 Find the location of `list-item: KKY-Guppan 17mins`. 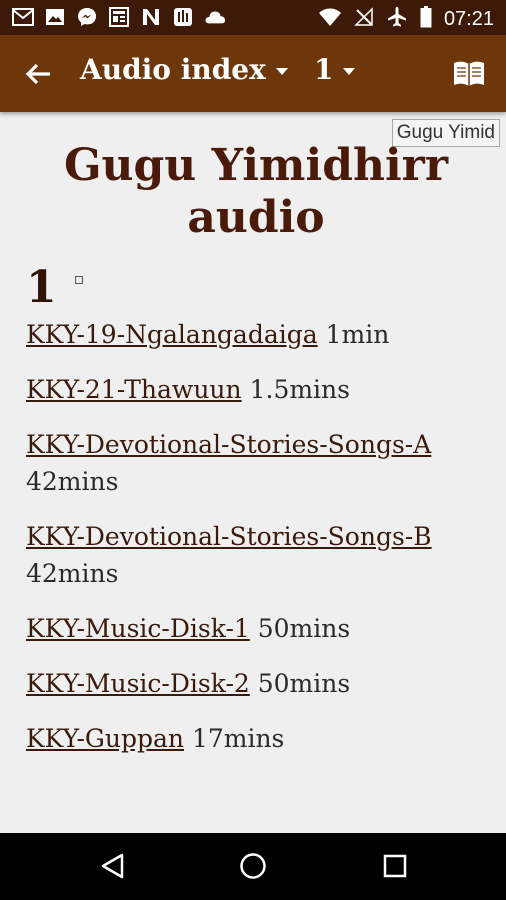

list-item: KKY-Guppan 17mins is located at coordinates (256, 738).